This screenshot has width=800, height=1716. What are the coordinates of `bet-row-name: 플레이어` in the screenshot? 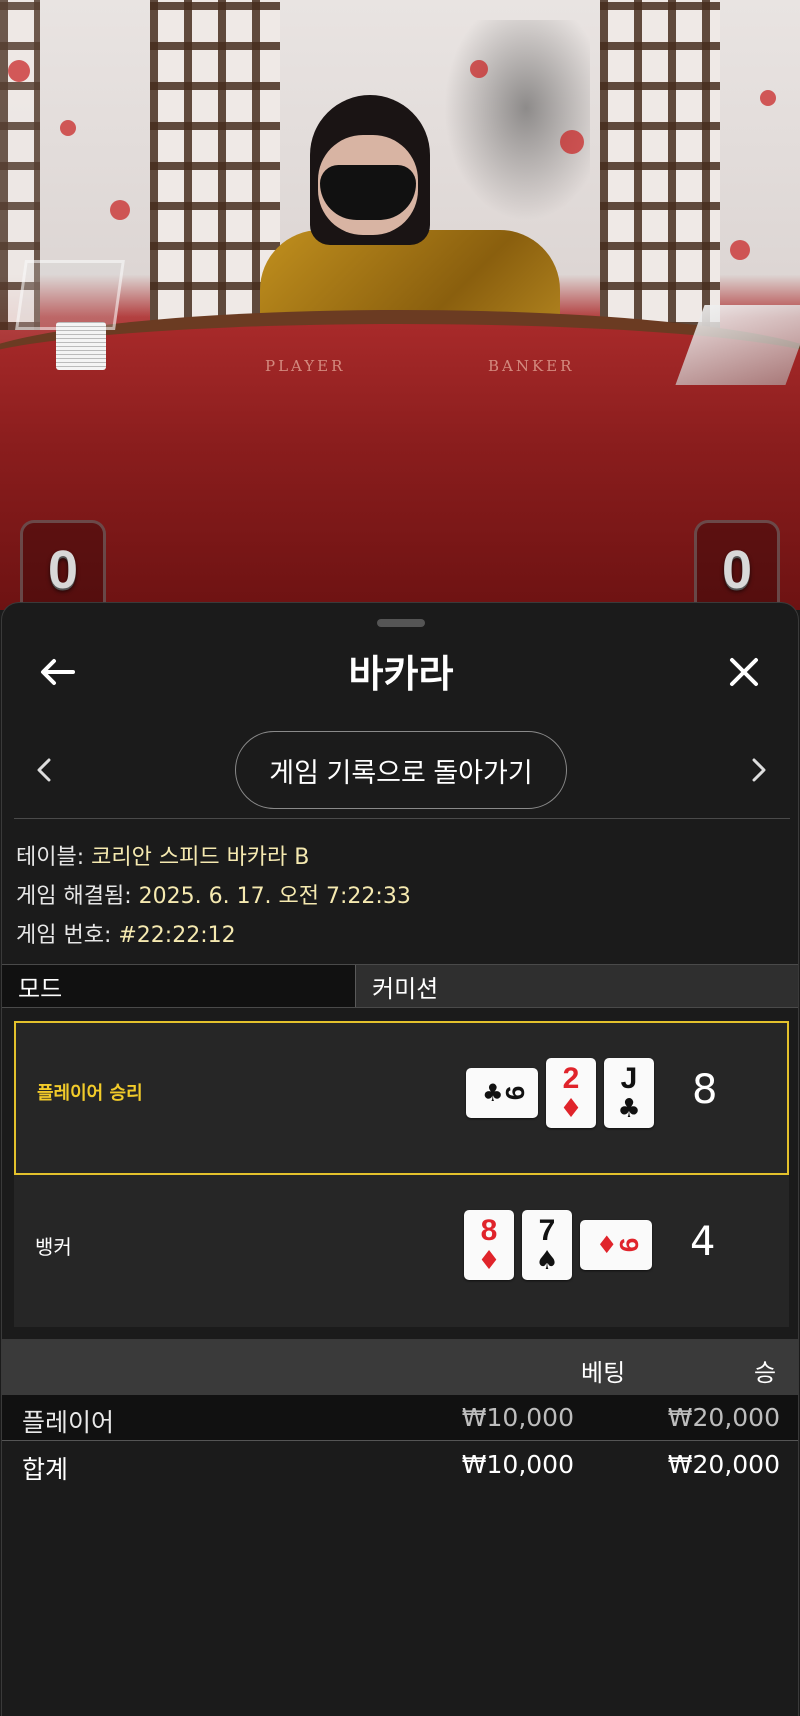 It's located at (68, 1422).